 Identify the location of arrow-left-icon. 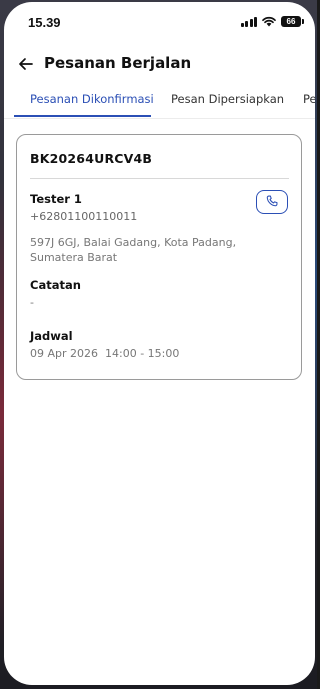
(26, 64).